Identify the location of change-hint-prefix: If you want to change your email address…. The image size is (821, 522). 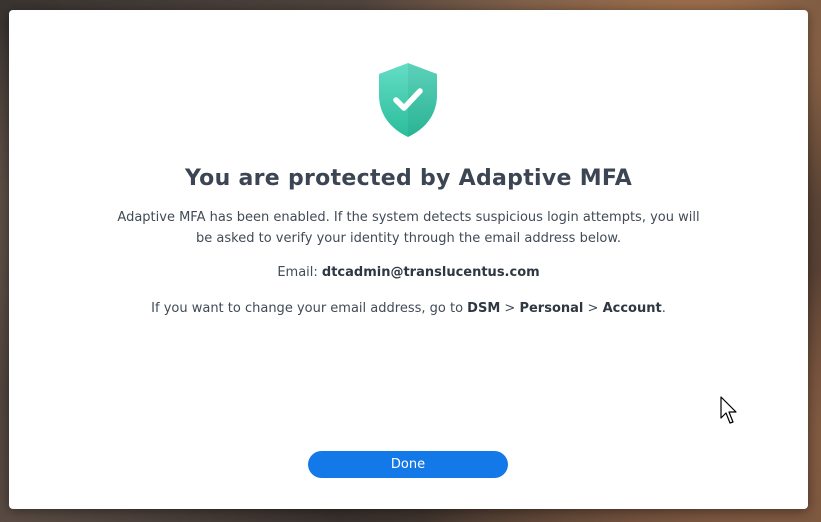
(307, 308).